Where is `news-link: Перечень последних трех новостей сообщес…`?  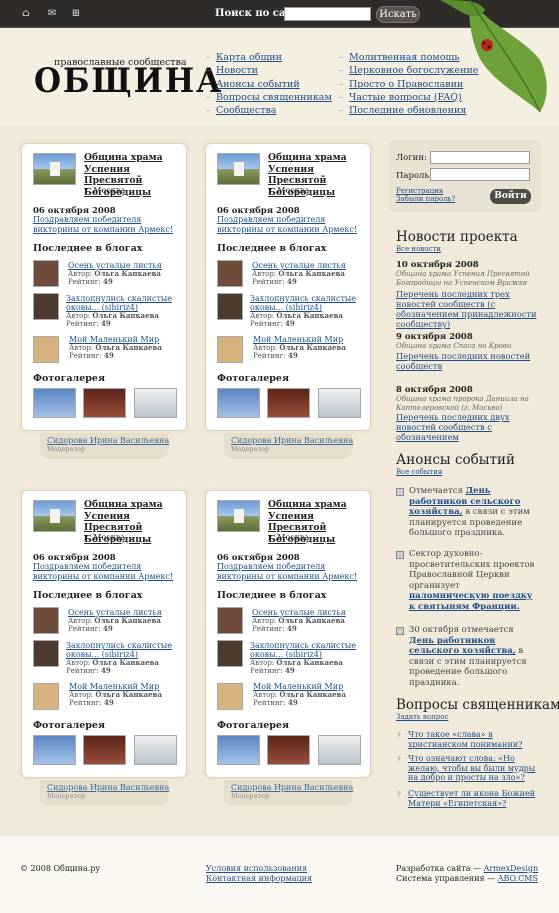 news-link: Перечень последних трех новостей сообщес… is located at coordinates (471, 309).